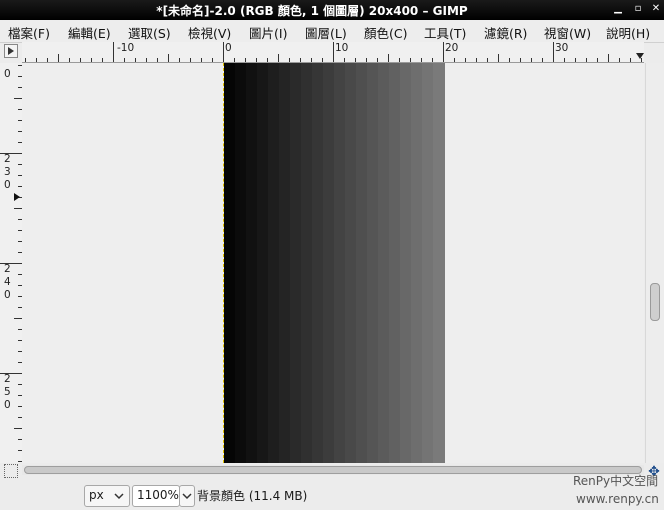 The height and width of the screenshot is (510, 664). Describe the element at coordinates (126, 48) in the screenshot. I see `ruler-label-minus10: -10` at that location.